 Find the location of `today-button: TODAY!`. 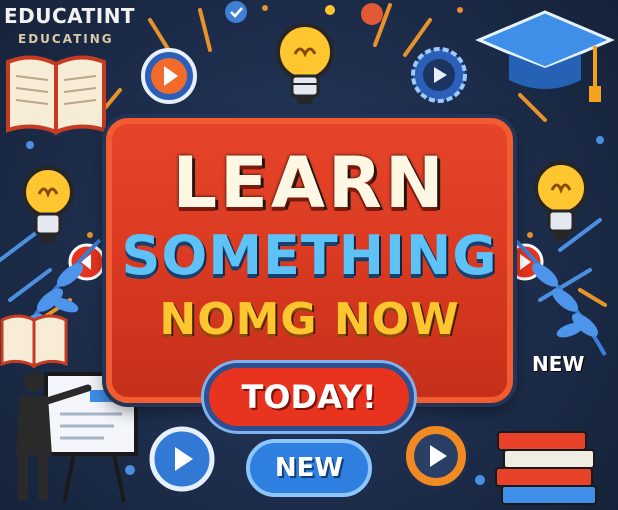

today-button: TODAY! is located at coordinates (309, 397).